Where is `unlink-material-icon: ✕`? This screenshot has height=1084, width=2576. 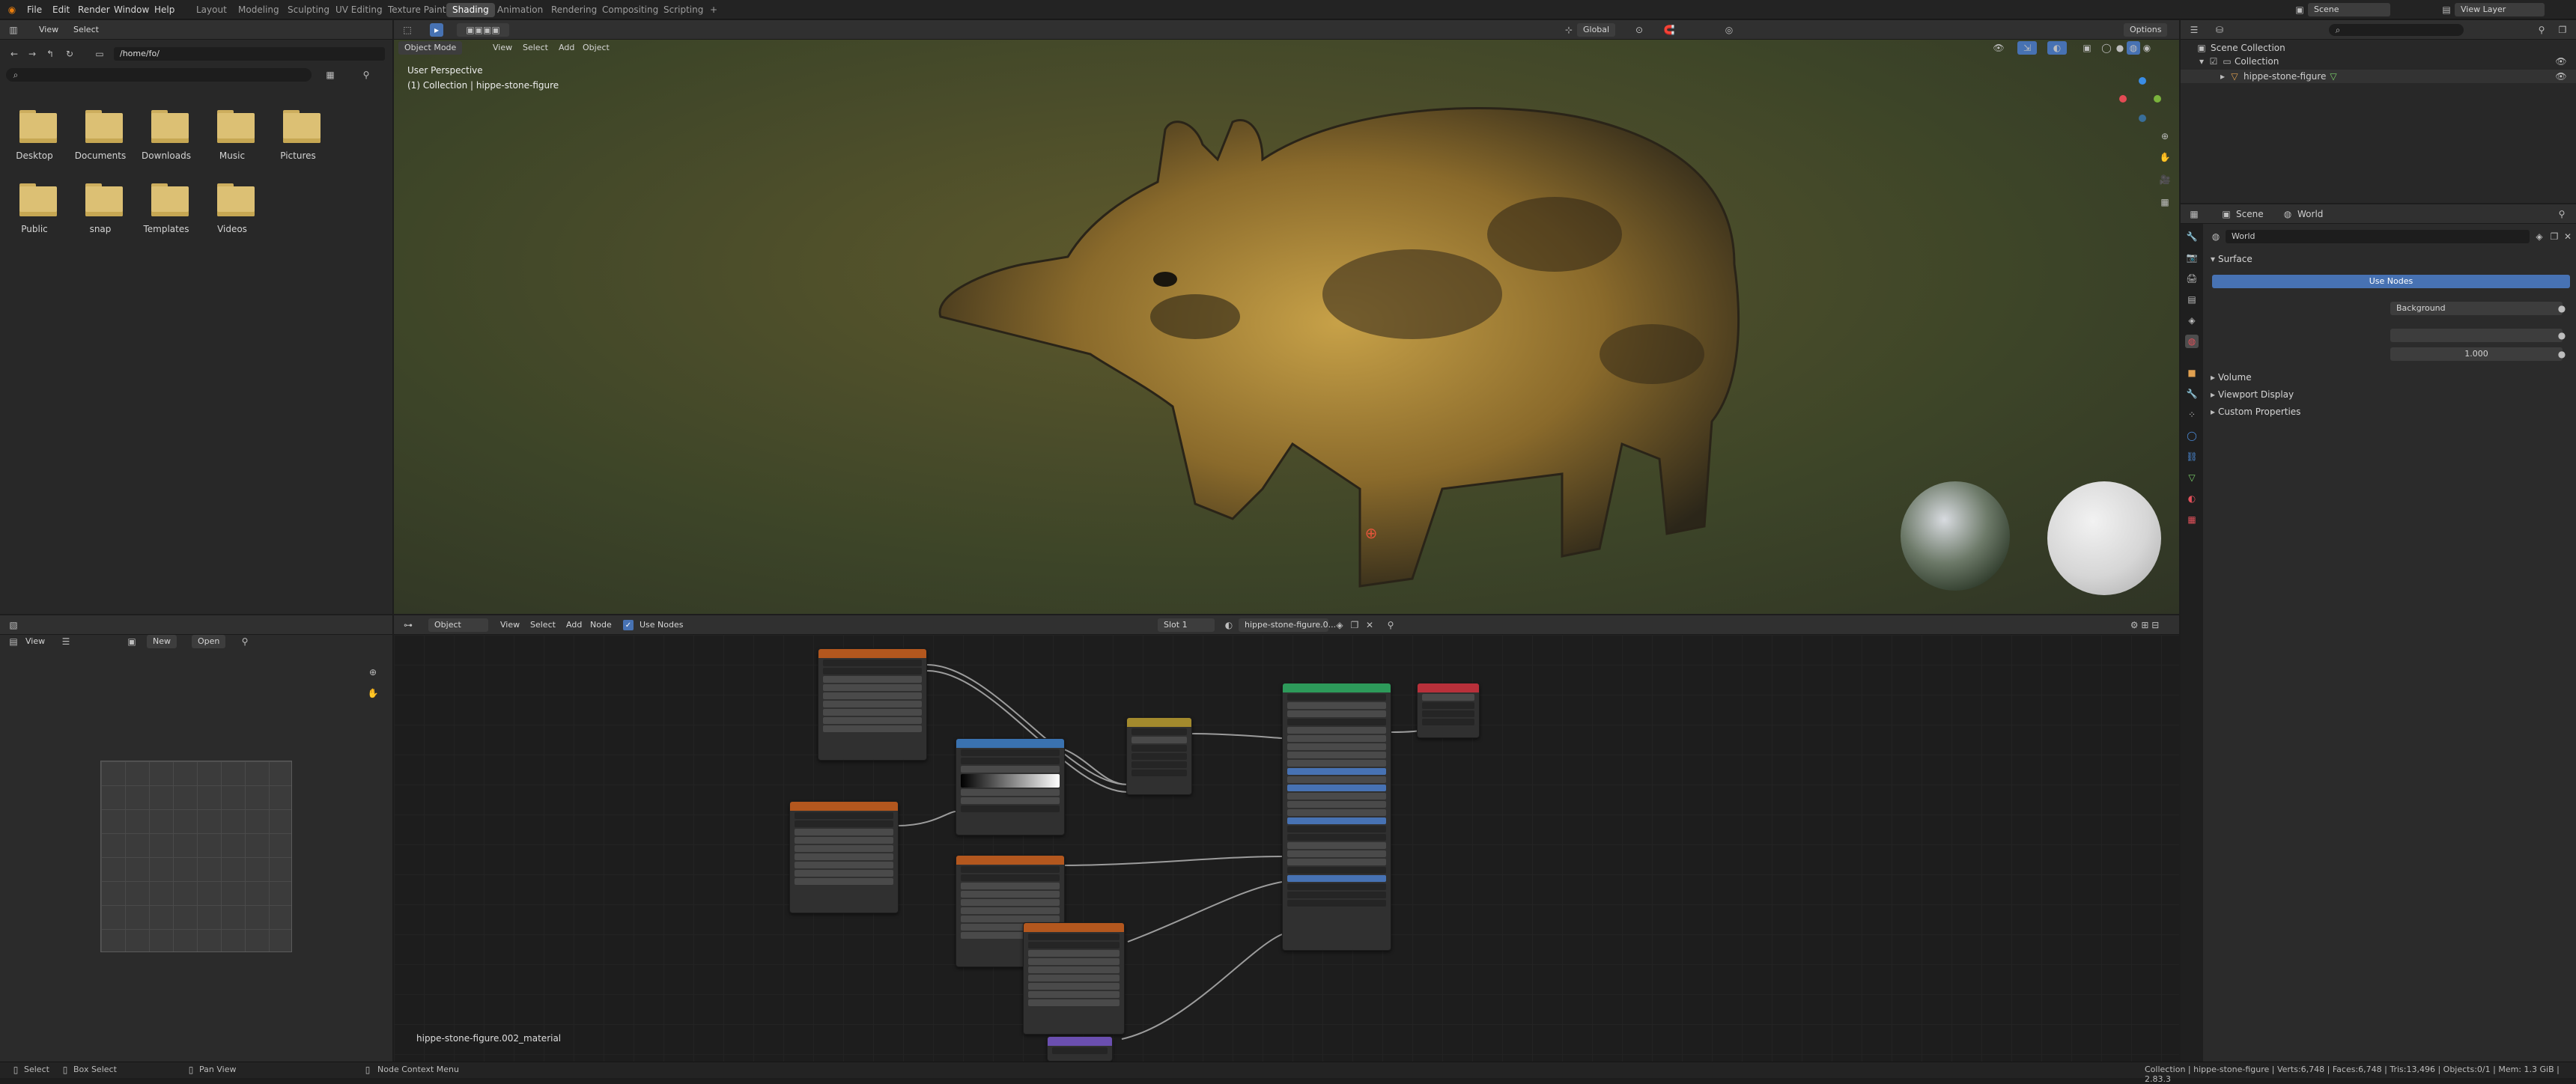 unlink-material-icon: ✕ is located at coordinates (1369, 625).